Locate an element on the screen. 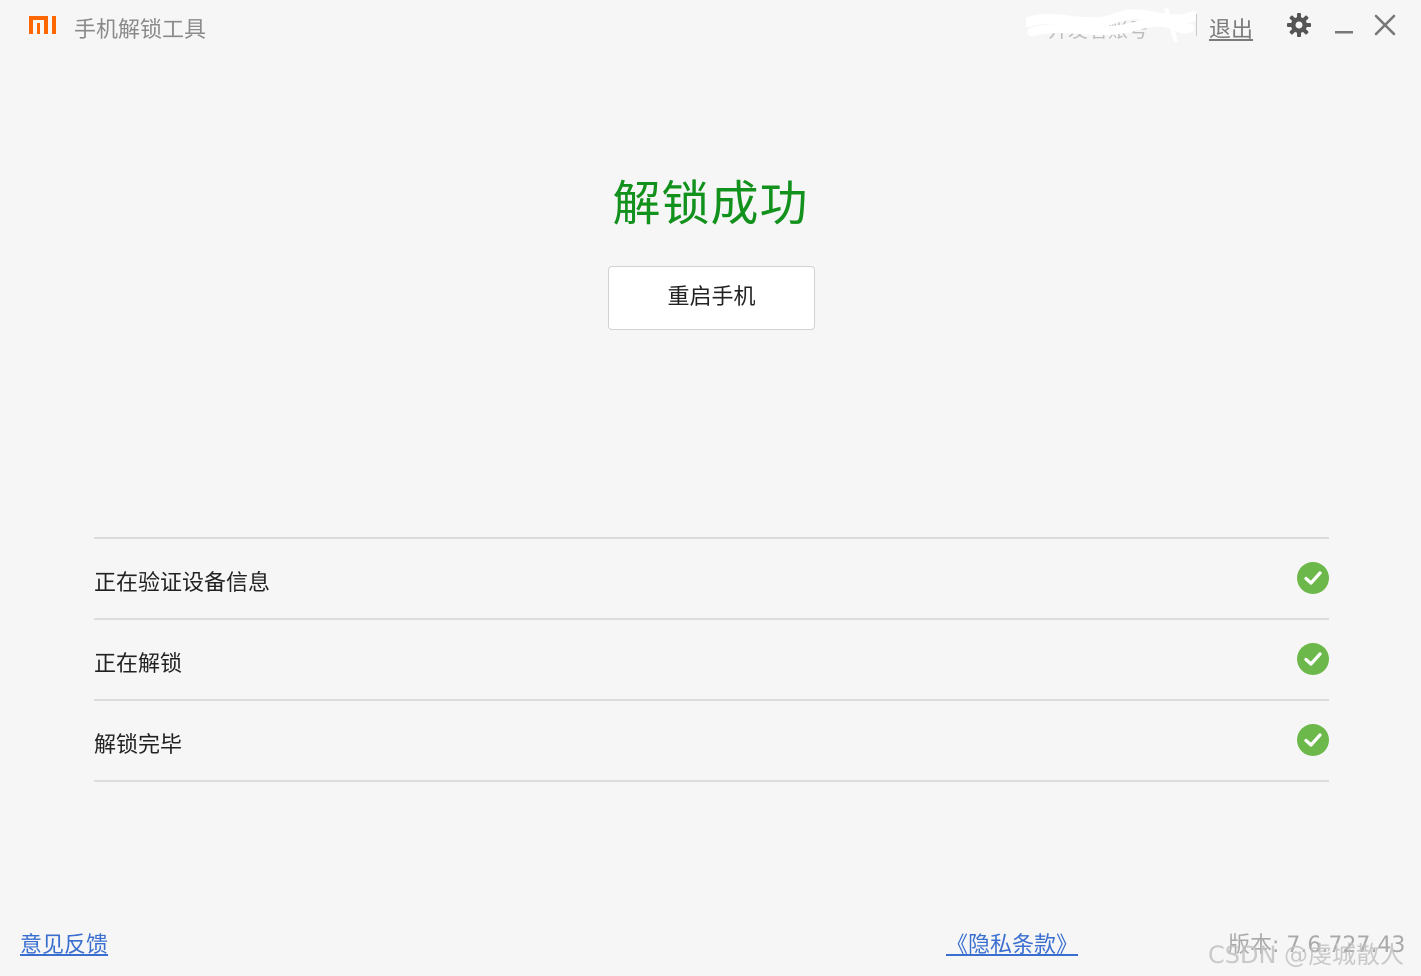 This screenshot has width=1421, height=976. minimize-icon is located at coordinates (1344, 25).